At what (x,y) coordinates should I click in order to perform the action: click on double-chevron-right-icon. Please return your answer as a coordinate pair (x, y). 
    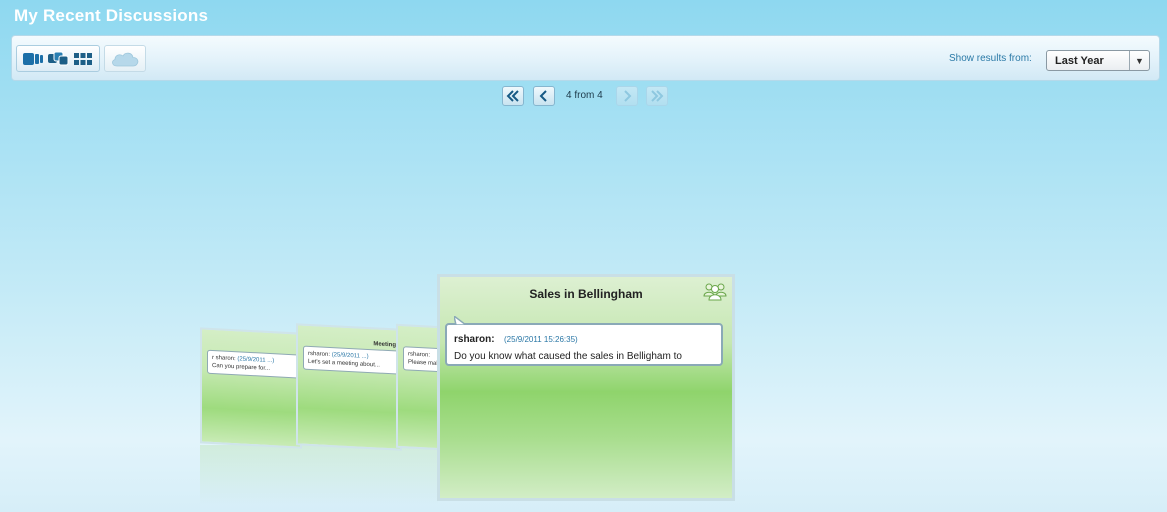
    Looking at the image, I should click on (657, 96).